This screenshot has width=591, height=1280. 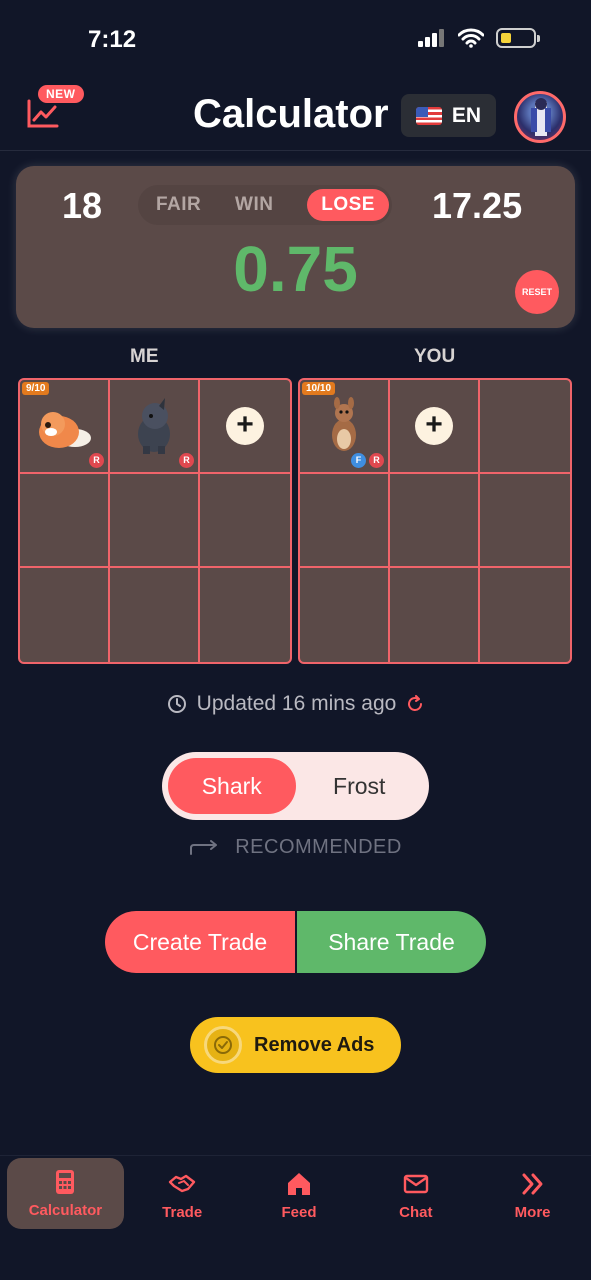 I want to click on kangaroo-pet-icon, so click(x=344, y=424).